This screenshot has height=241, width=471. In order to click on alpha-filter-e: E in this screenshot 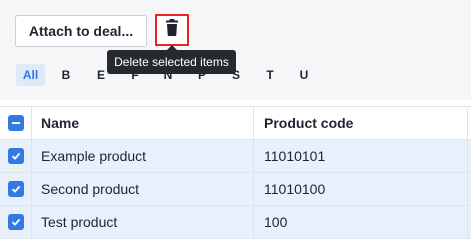, I will do `click(101, 75)`.